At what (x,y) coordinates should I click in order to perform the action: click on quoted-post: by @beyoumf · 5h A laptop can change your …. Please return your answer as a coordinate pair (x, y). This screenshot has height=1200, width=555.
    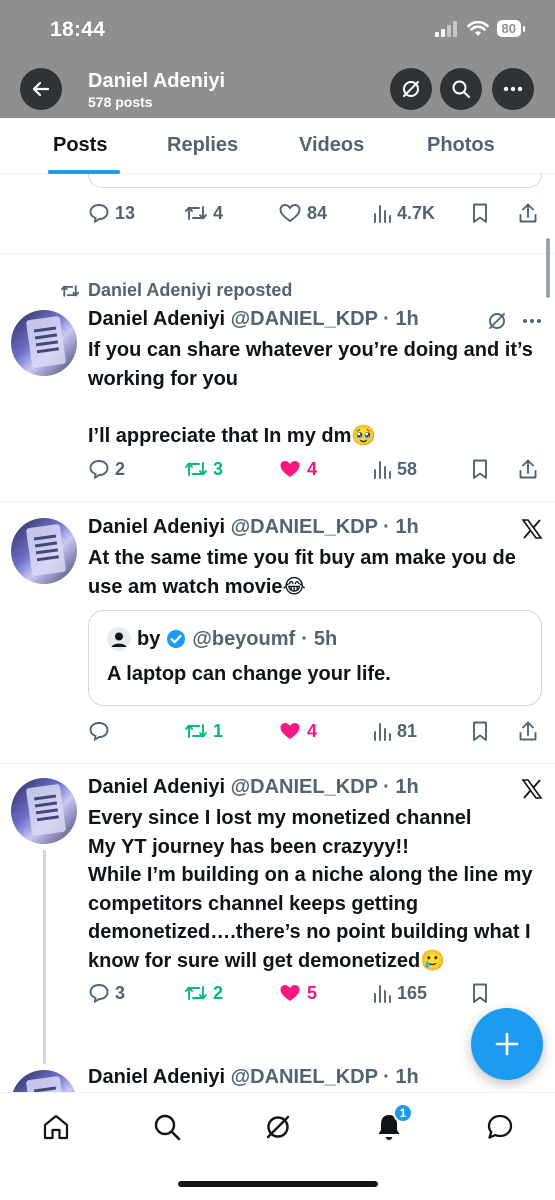
    Looking at the image, I should click on (315, 658).